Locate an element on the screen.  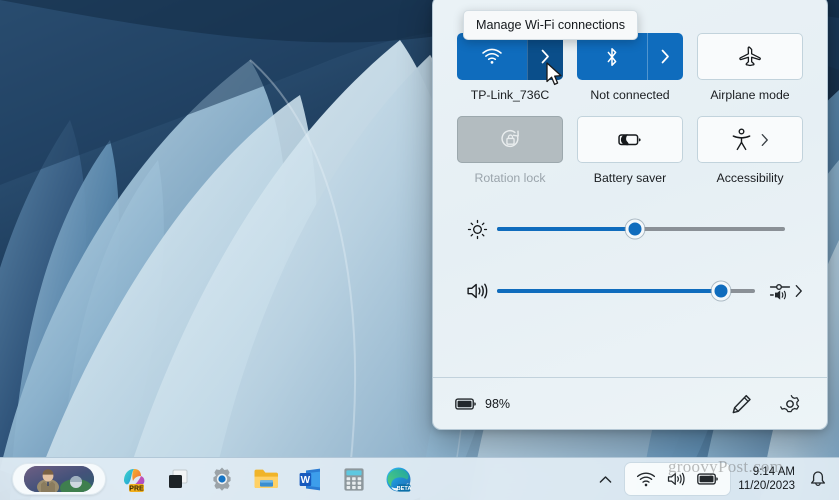
open-settings-button is located at coordinates (790, 404).